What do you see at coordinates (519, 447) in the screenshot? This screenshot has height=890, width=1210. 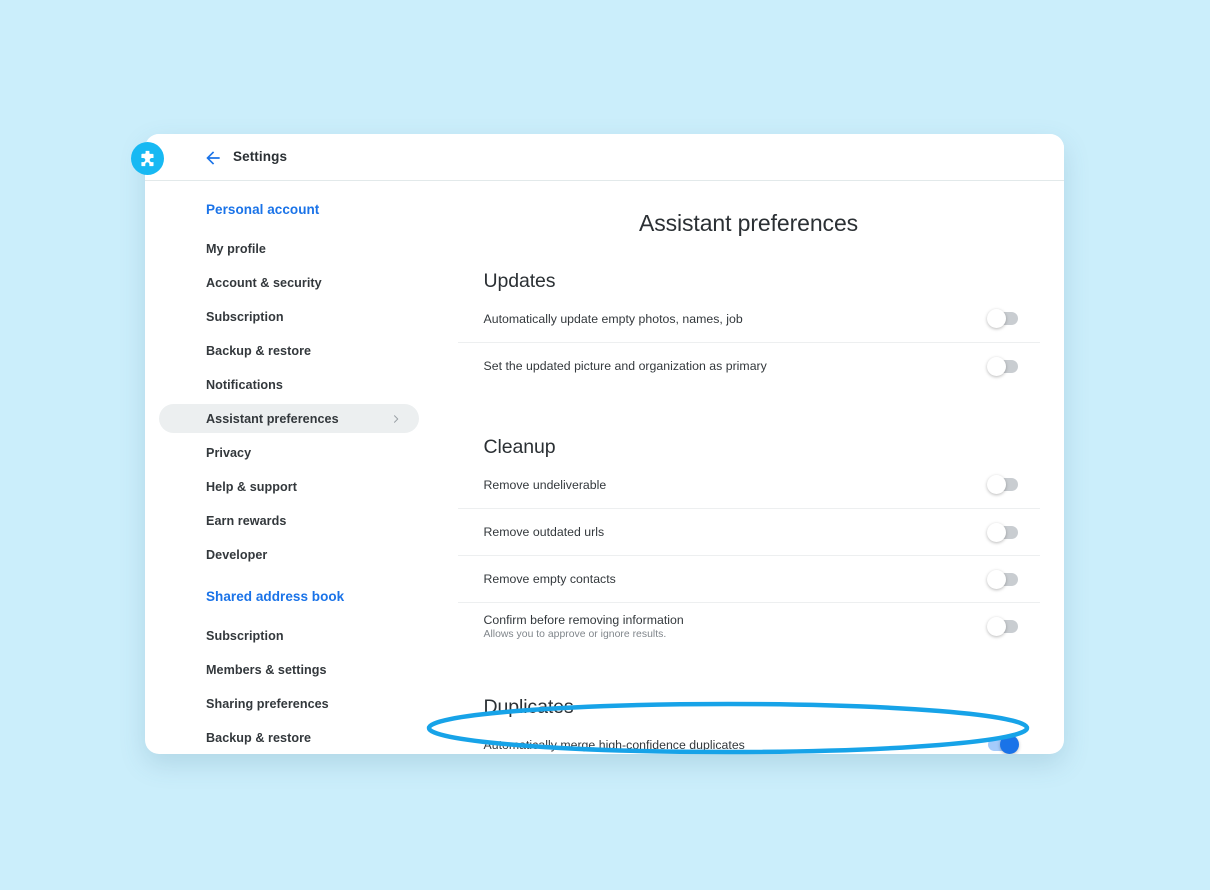 I see `section-title-cleanup: Cleanup` at bounding box center [519, 447].